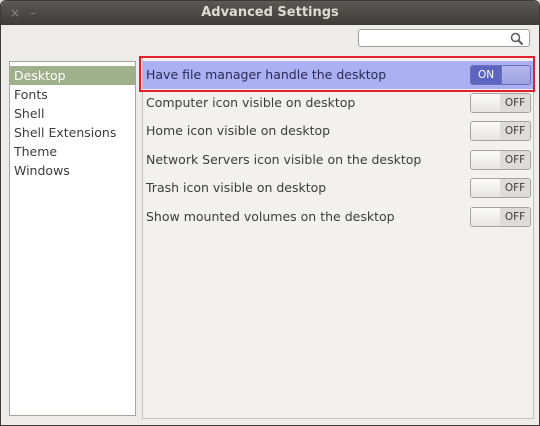  Describe the element at coordinates (486, 75) in the screenshot. I see `toggle-state: ON` at that location.